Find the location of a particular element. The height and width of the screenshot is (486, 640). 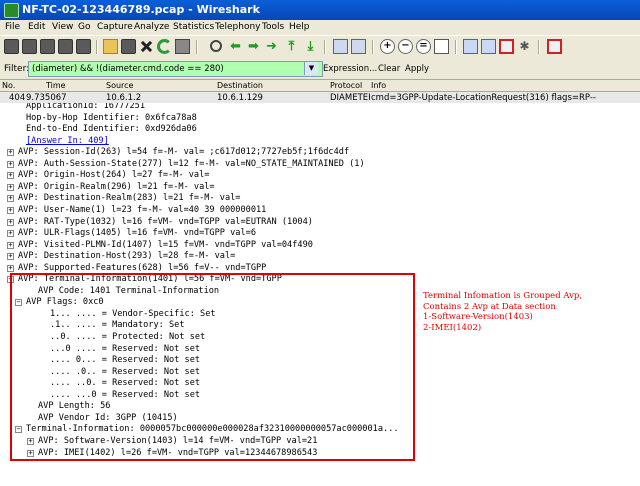

tree-item: .... 0... = Reserved: Not set is located at coordinates (320, 360).